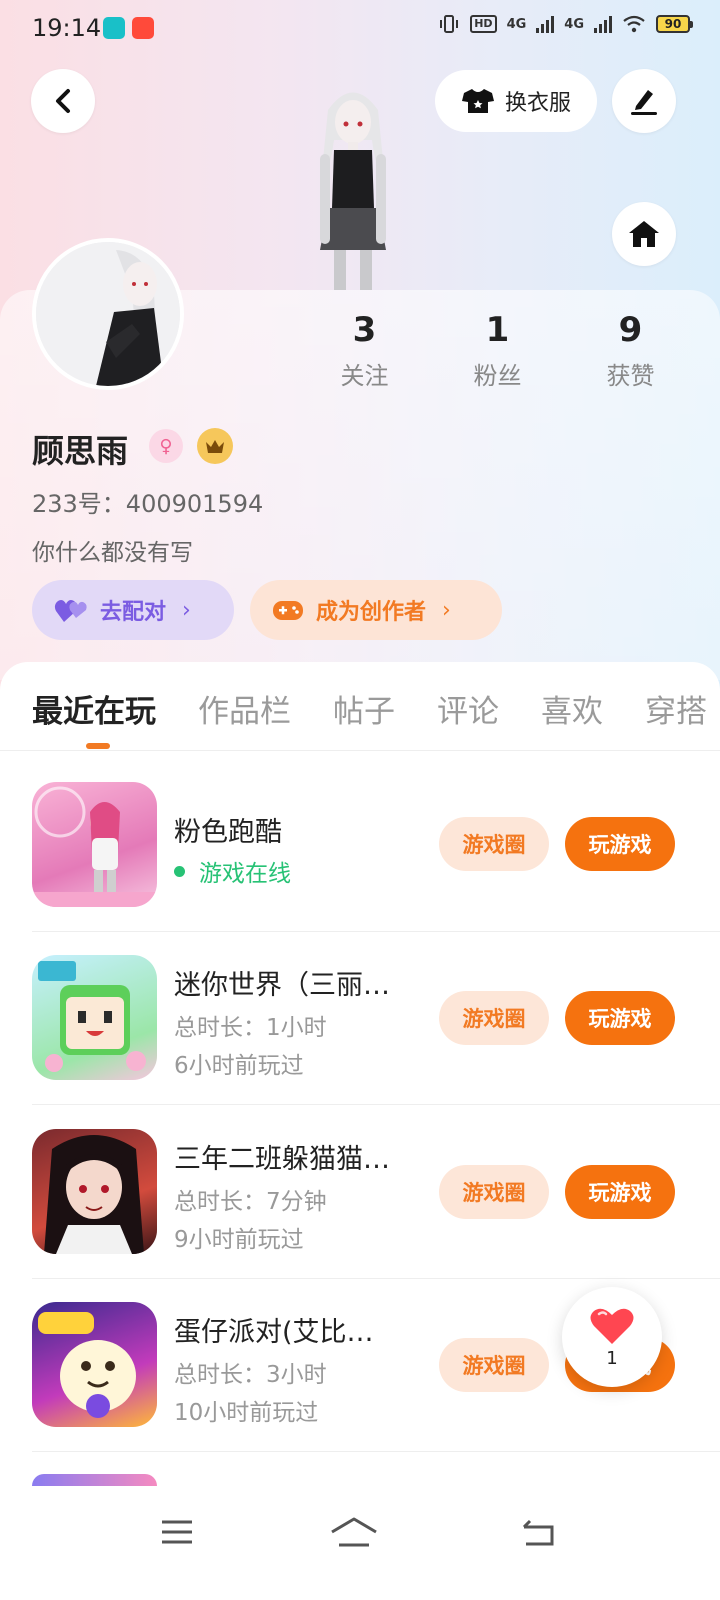 The width and height of the screenshot is (720, 1600). I want to click on heart-icon, so click(612, 1326).